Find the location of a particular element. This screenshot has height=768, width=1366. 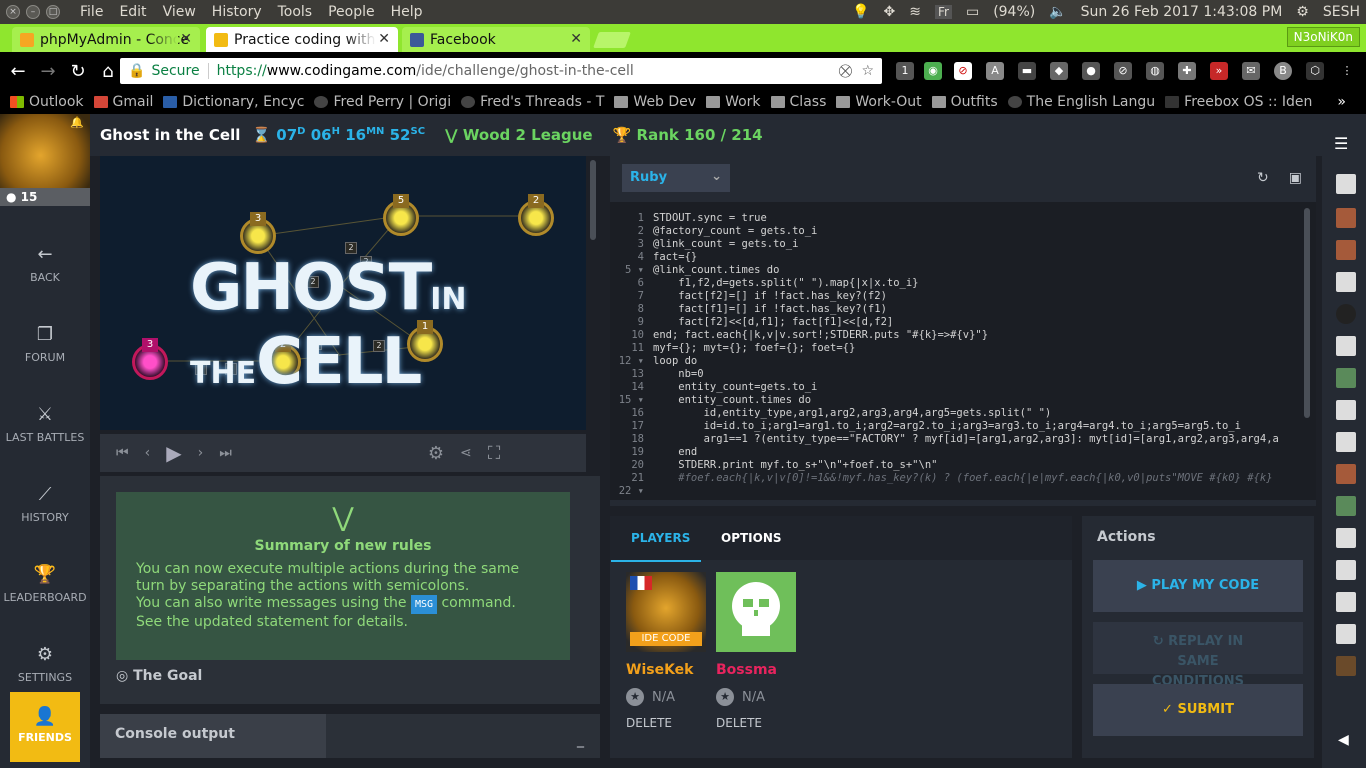

collapse-sidebar-icon: ◀ is located at coordinates (1343, 740).